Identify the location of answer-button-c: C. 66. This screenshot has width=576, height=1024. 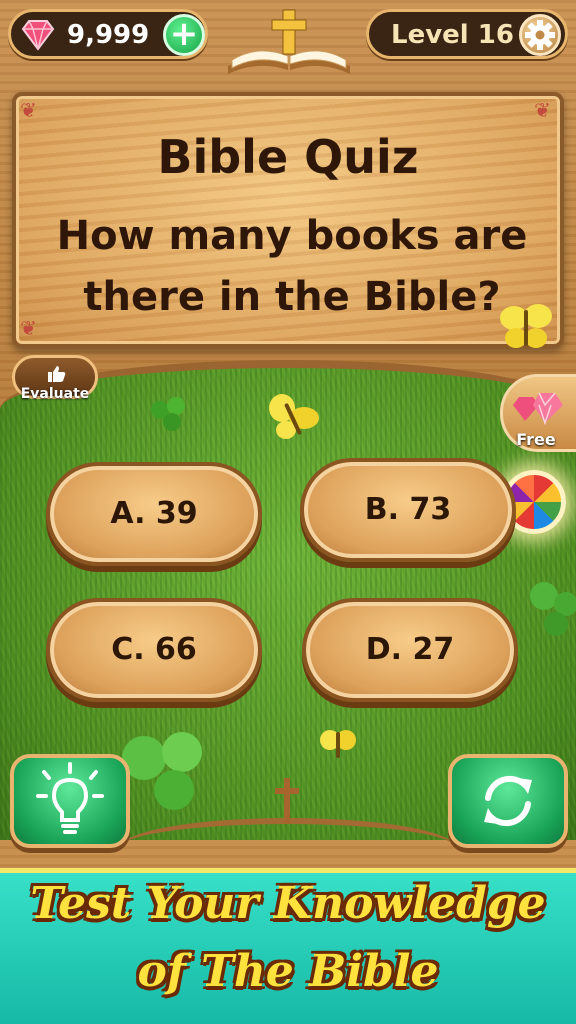
(154, 650).